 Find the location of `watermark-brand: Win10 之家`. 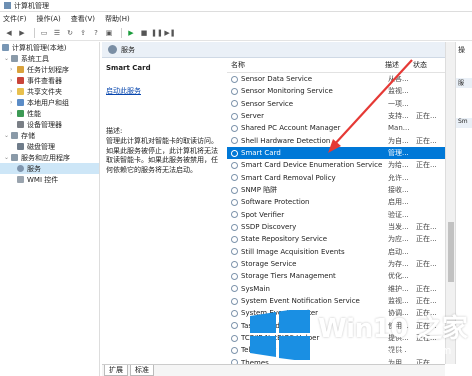

watermark-brand: Win10 之家 is located at coordinates (393, 329).